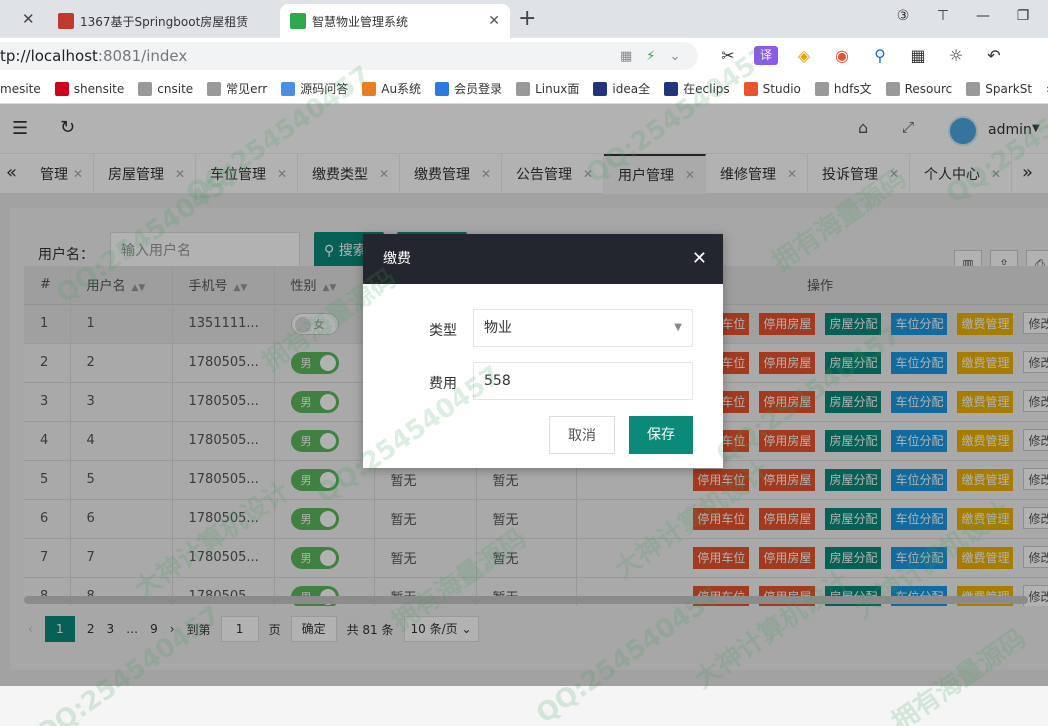  I want to click on bookmark-item: SparkSt, so click(999, 88).